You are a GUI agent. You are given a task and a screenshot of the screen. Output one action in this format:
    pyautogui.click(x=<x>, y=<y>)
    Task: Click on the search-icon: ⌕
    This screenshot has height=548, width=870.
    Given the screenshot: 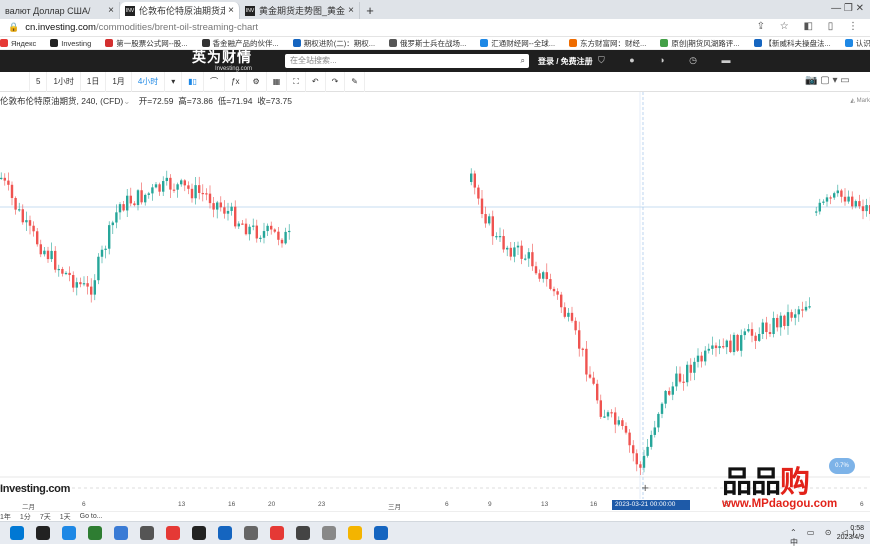 What is the action you would take?
    pyautogui.click(x=523, y=61)
    